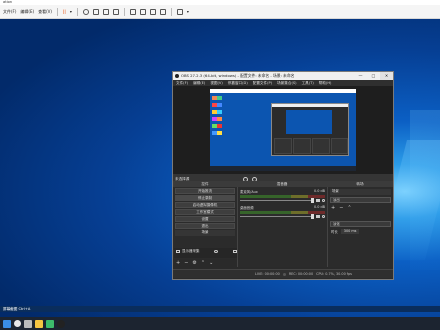  I want to click on channel-db: 0.0 dB, so click(319, 191).